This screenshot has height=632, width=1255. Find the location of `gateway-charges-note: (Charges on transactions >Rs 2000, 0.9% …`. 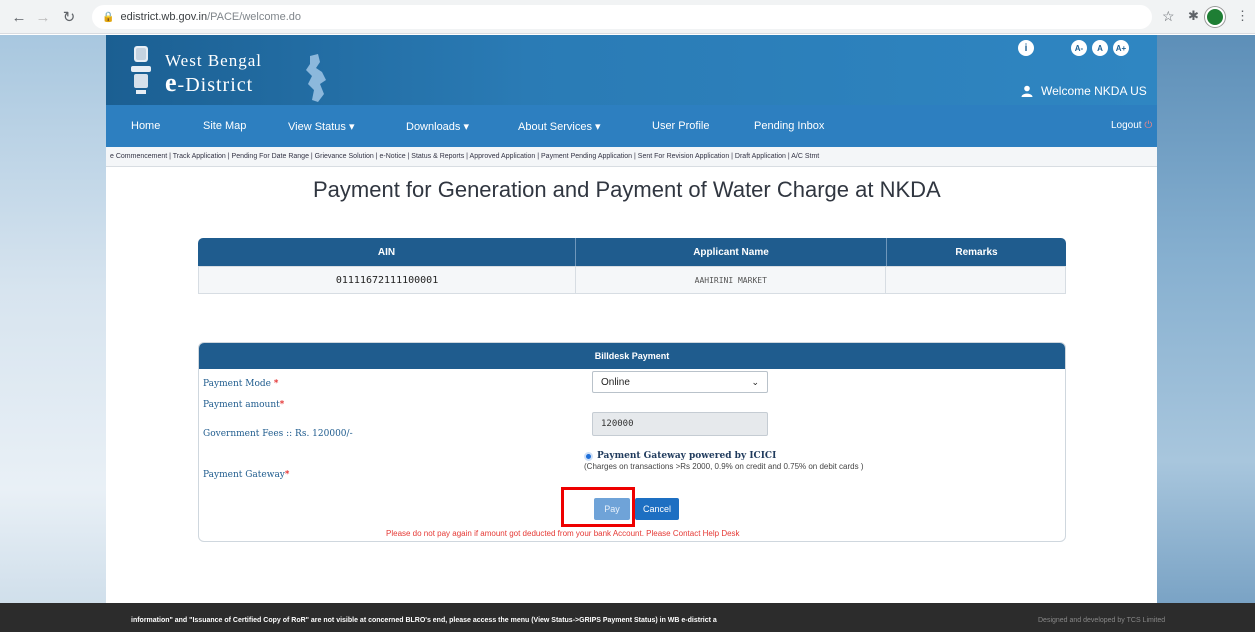

gateway-charges-note: (Charges on transactions >Rs 2000, 0.9% … is located at coordinates (724, 466).